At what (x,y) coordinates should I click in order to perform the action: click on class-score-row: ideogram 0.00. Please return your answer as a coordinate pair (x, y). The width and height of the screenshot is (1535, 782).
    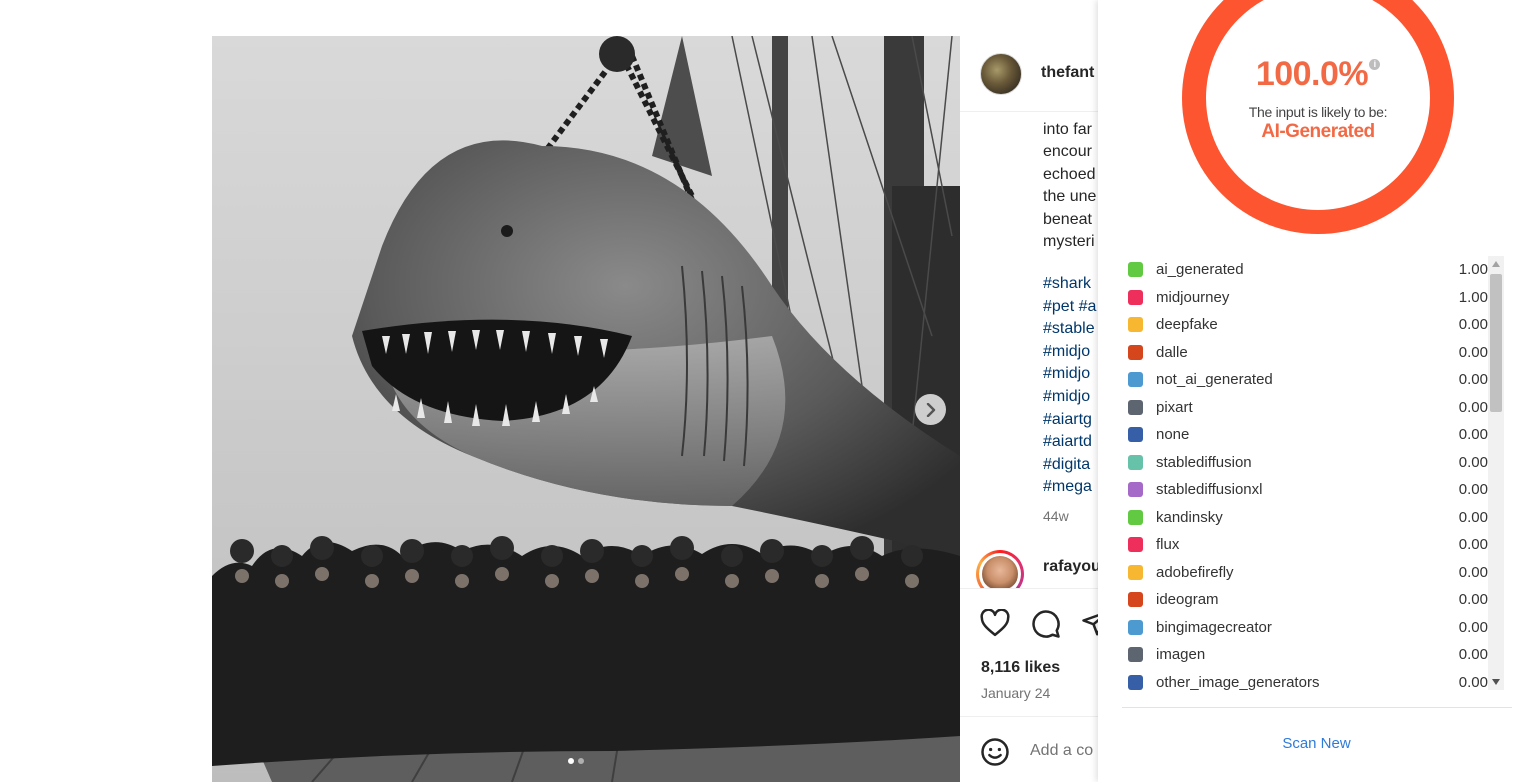
    Looking at the image, I should click on (1305, 600).